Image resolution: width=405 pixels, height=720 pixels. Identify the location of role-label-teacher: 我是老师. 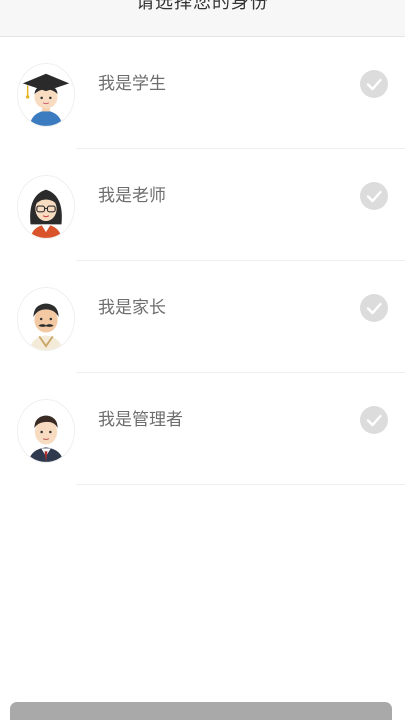
(132, 196).